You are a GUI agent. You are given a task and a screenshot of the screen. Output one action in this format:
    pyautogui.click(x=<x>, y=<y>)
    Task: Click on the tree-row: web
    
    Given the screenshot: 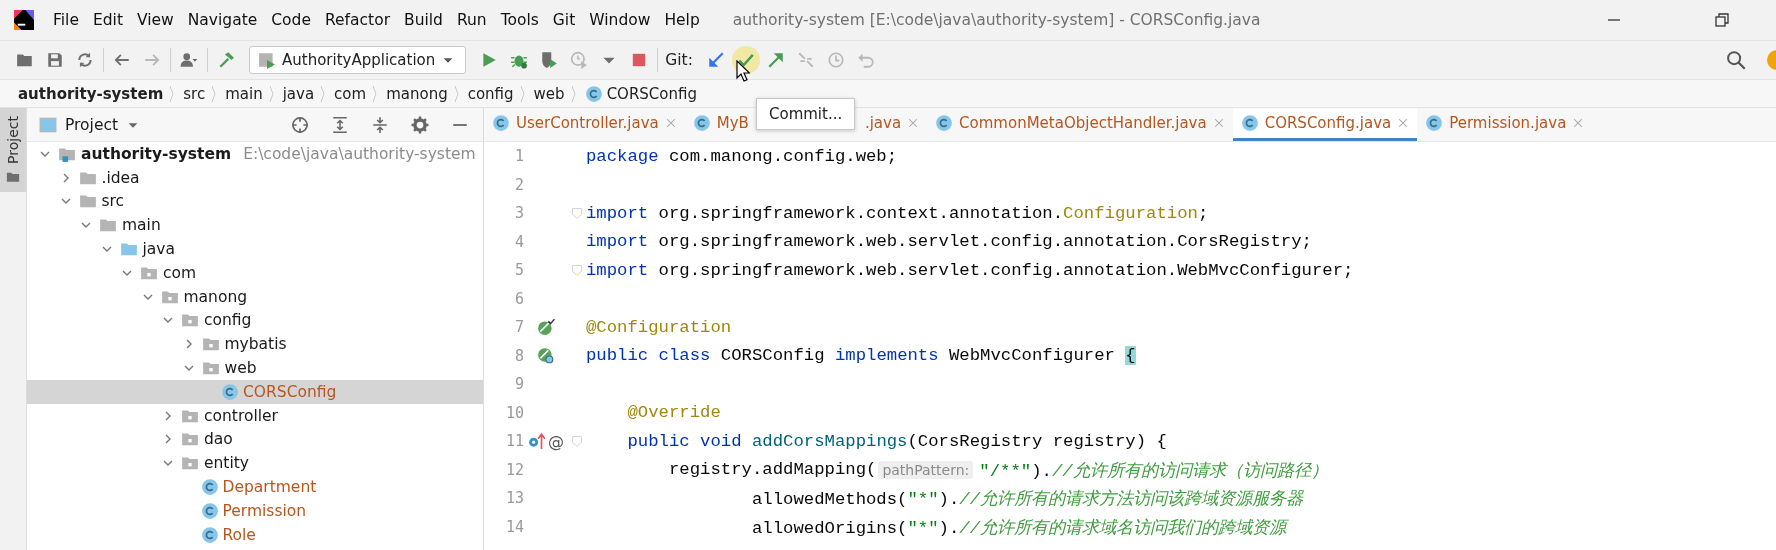 What is the action you would take?
    pyautogui.click(x=255, y=368)
    